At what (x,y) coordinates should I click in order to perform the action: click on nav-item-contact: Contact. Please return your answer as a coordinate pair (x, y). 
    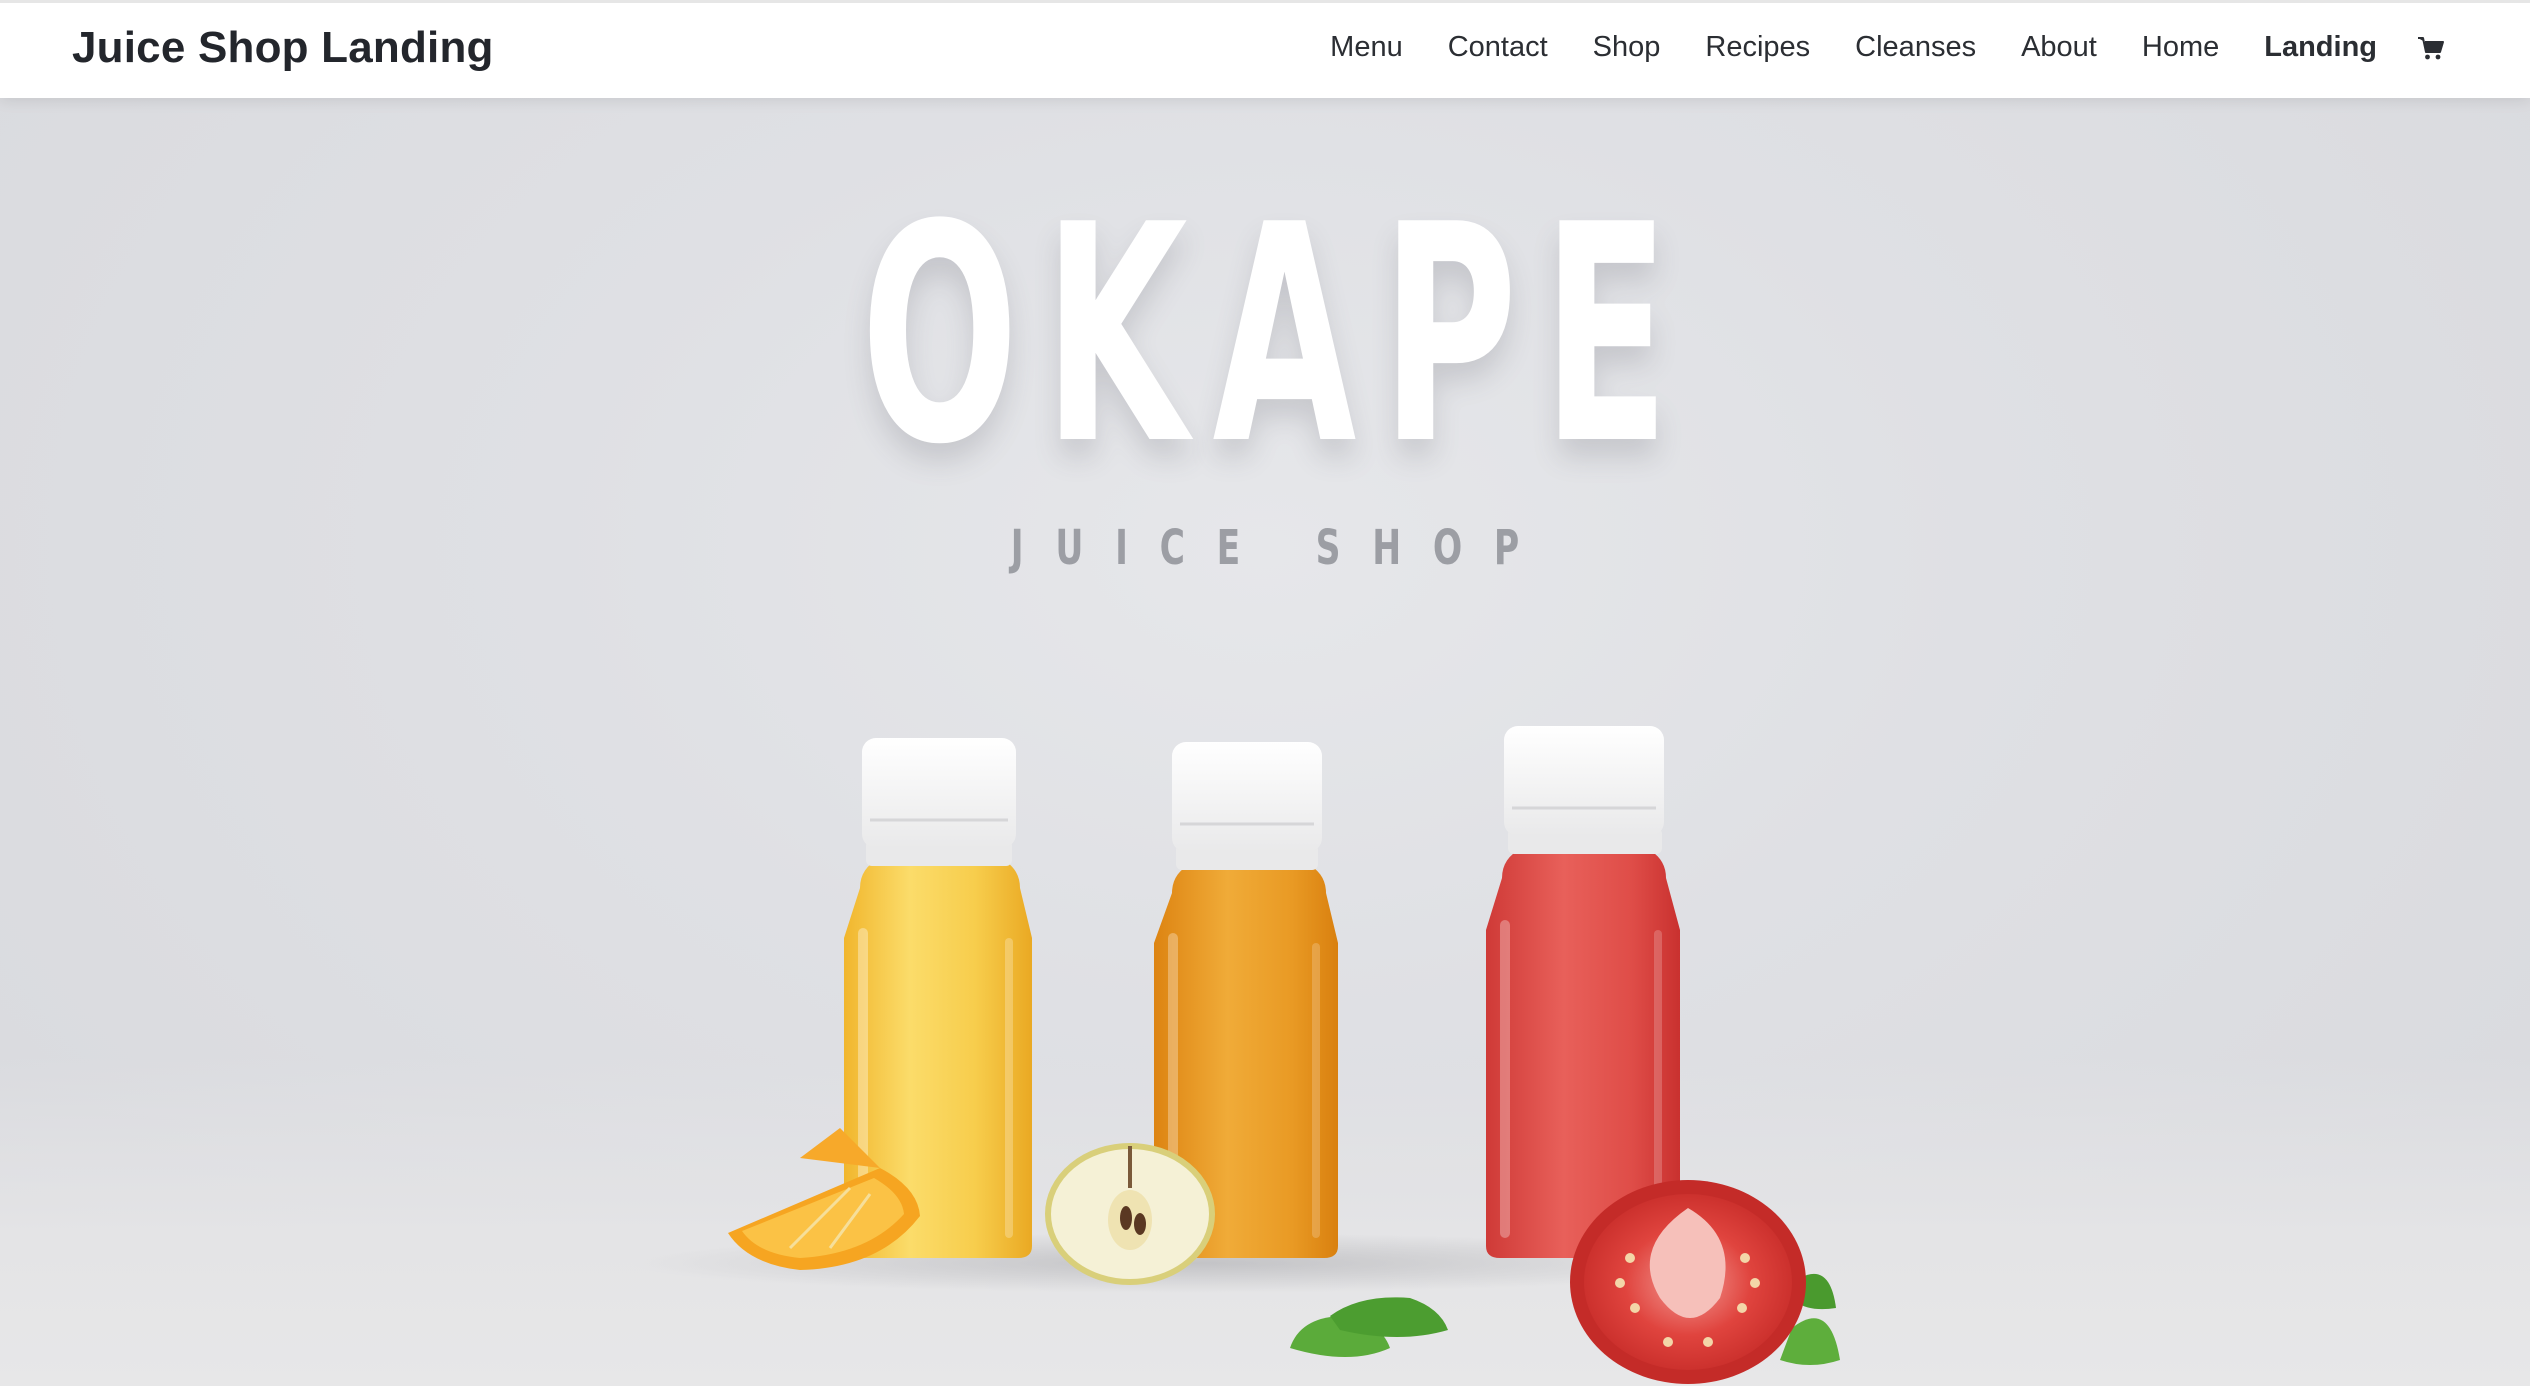
    Looking at the image, I should click on (1498, 47).